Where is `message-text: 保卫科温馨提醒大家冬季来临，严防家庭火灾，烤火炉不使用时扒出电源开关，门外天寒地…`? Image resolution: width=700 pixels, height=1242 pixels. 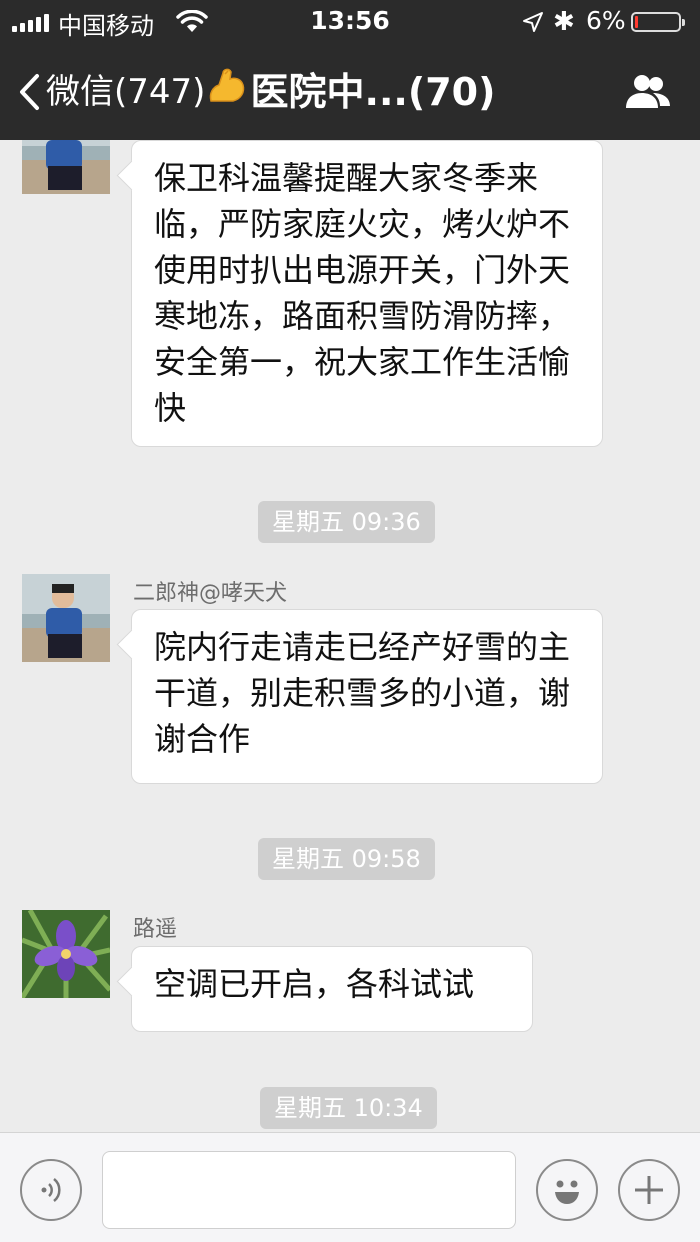
message-text: 保卫科温馨提醒大家冬季来临，严防家庭火灾，烤火炉不使用时扒出电源开关，门外天寒地… is located at coordinates (362, 293).